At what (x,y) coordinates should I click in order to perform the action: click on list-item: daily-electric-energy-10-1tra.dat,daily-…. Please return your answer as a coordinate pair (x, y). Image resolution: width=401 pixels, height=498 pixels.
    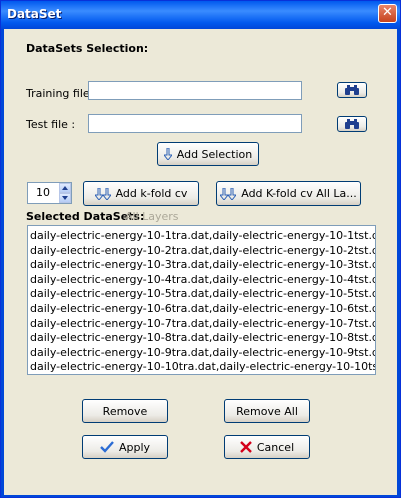
    Looking at the image, I should click on (201, 236).